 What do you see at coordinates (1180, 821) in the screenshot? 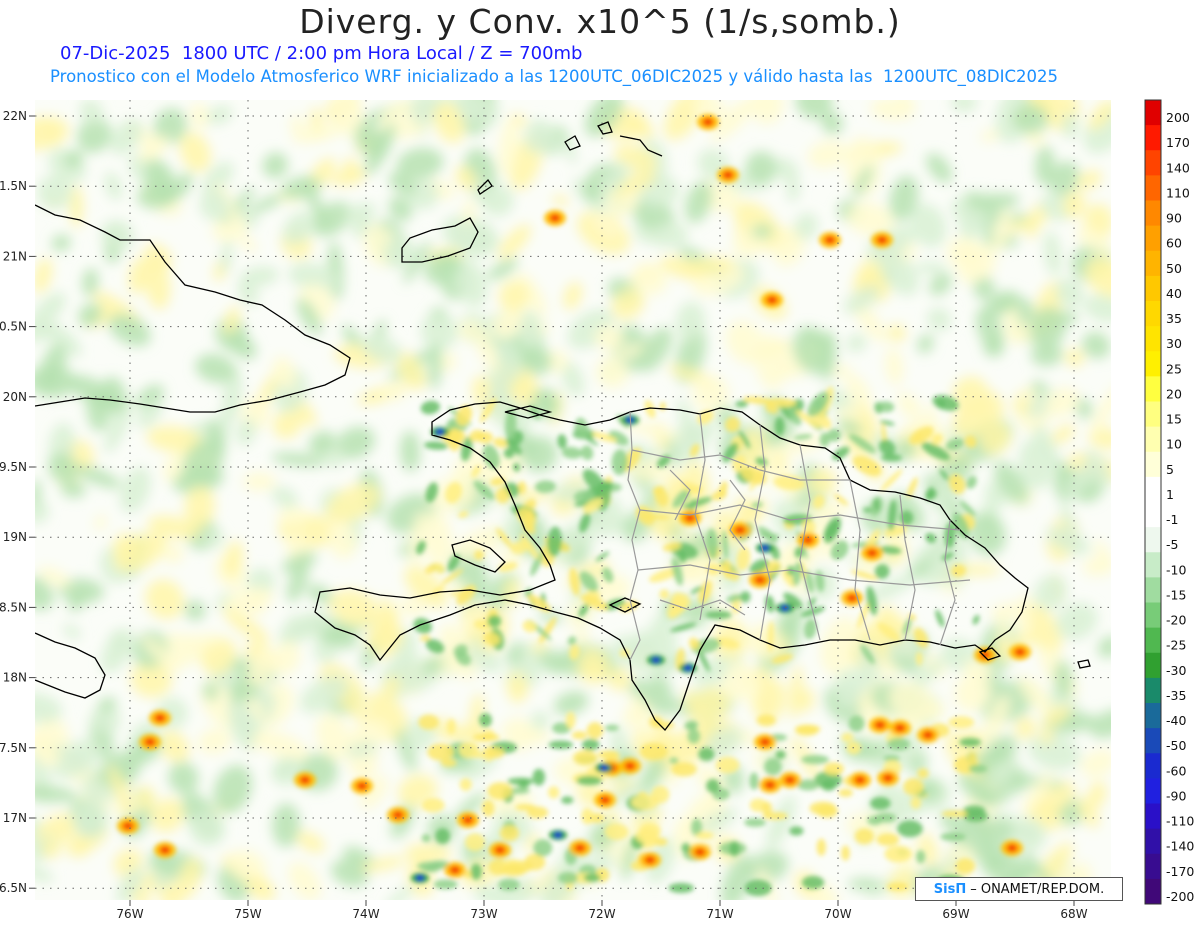
I see `colorbar-label: -110` at bounding box center [1180, 821].